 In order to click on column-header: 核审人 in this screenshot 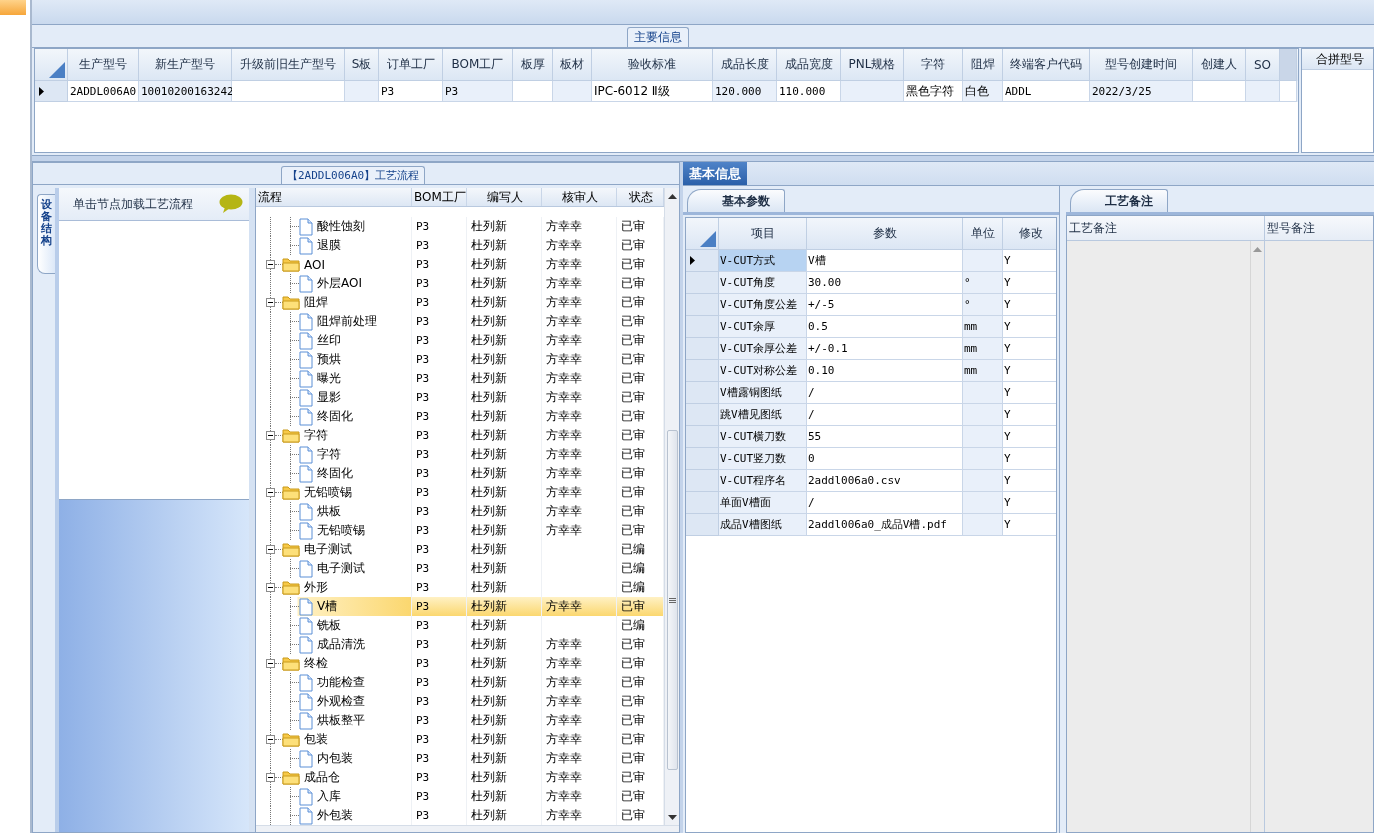, I will do `click(579, 197)`.